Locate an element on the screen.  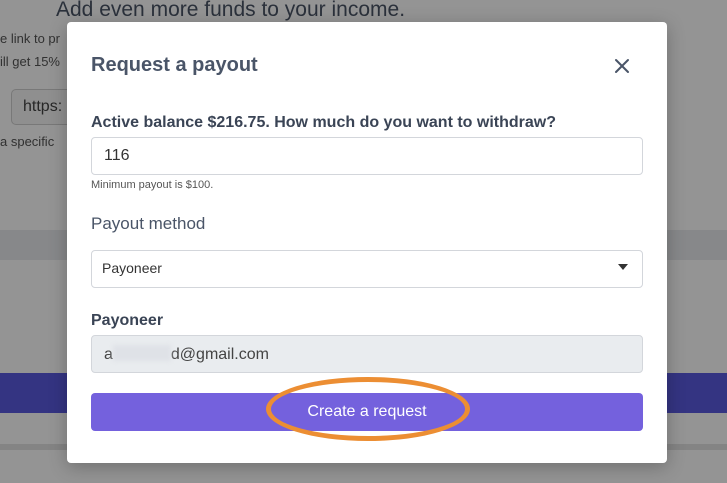
amount-hint: Minimum payout is $100. is located at coordinates (152, 185).